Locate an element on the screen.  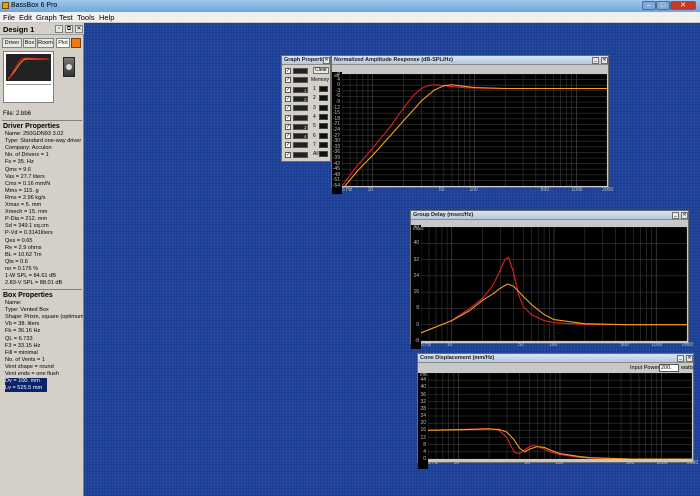
box-property-line: Type: Vented Box is located at coordinates (27, 310).